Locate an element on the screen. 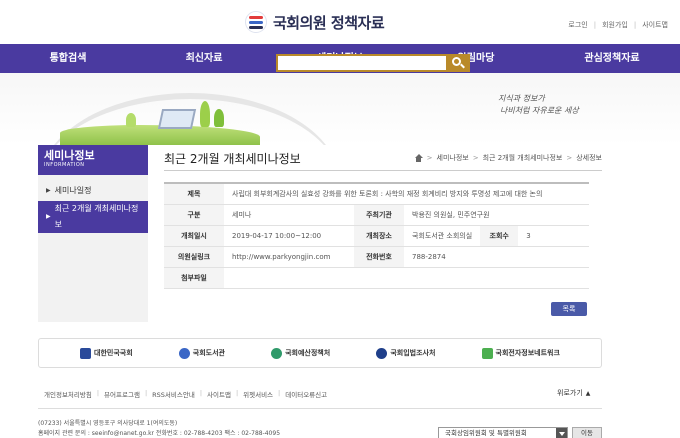  search-button is located at coordinates (458, 63).